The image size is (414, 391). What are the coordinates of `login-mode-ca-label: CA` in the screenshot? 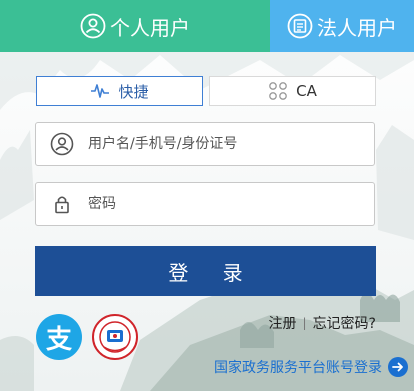 It's located at (306, 91).